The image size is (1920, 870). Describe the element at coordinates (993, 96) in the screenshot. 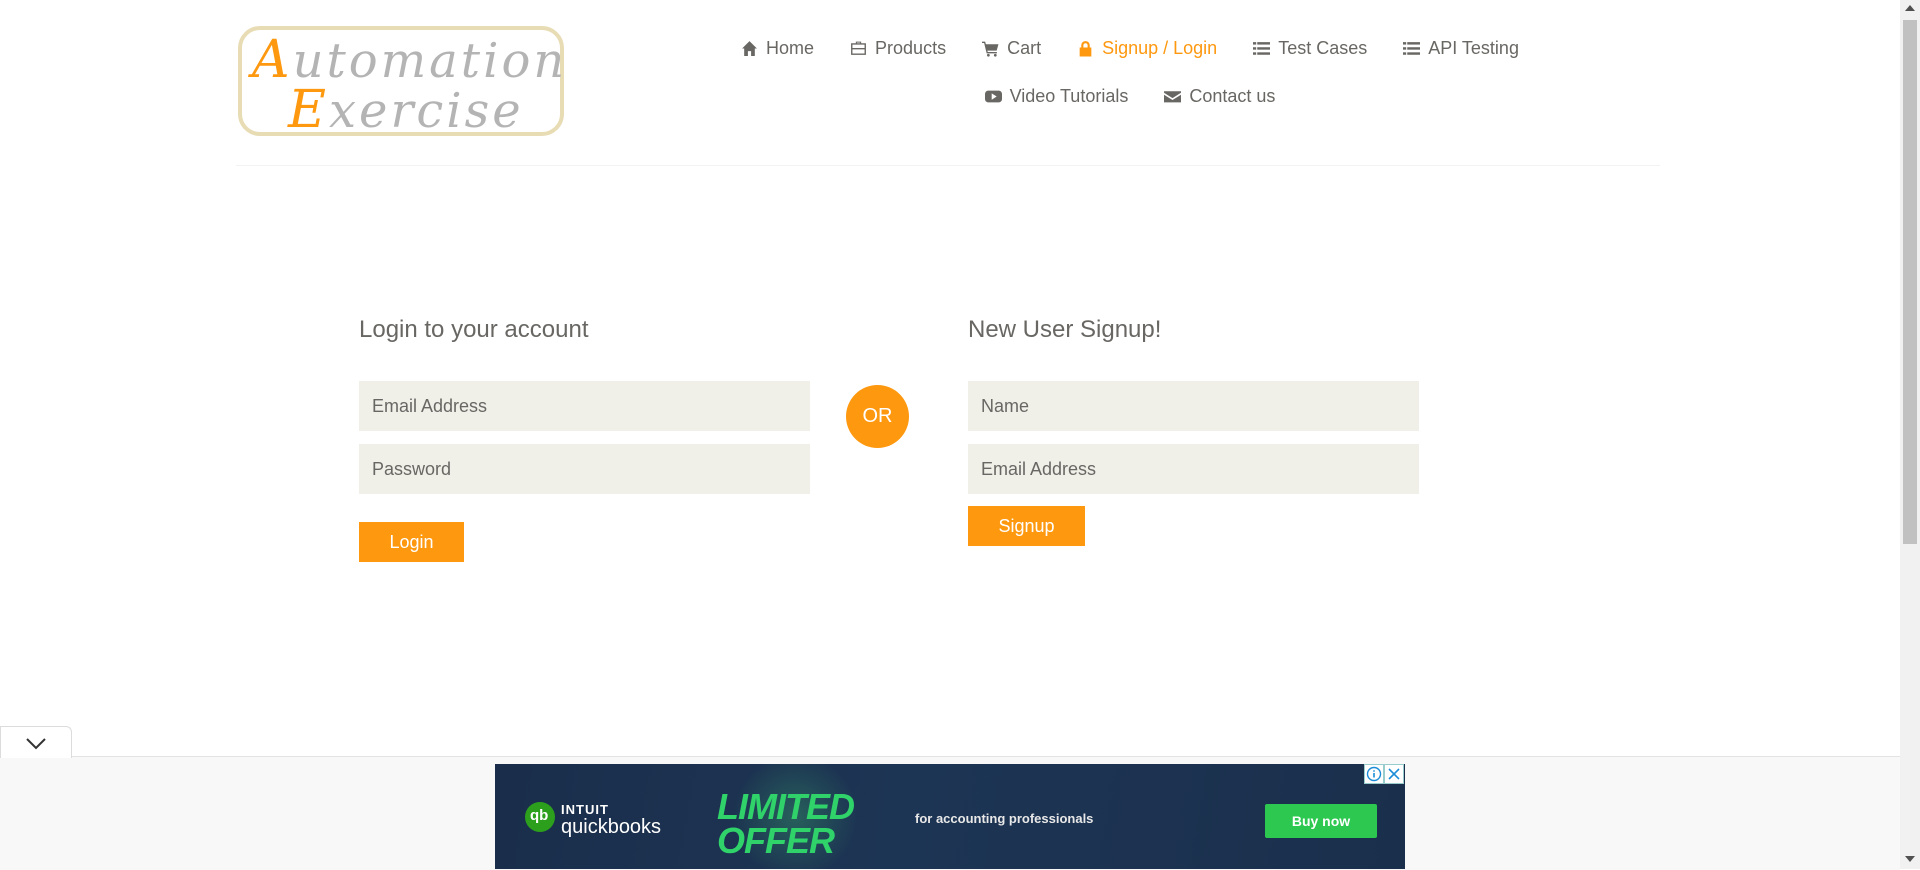

I see `youtube-icon` at that location.